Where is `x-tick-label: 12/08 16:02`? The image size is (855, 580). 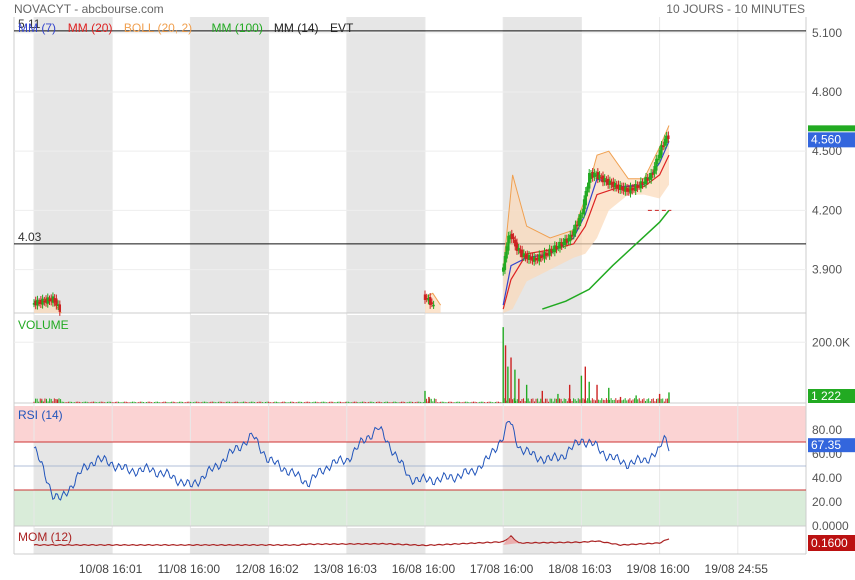
x-tick-label: 12/08 16:02 is located at coordinates (267, 569).